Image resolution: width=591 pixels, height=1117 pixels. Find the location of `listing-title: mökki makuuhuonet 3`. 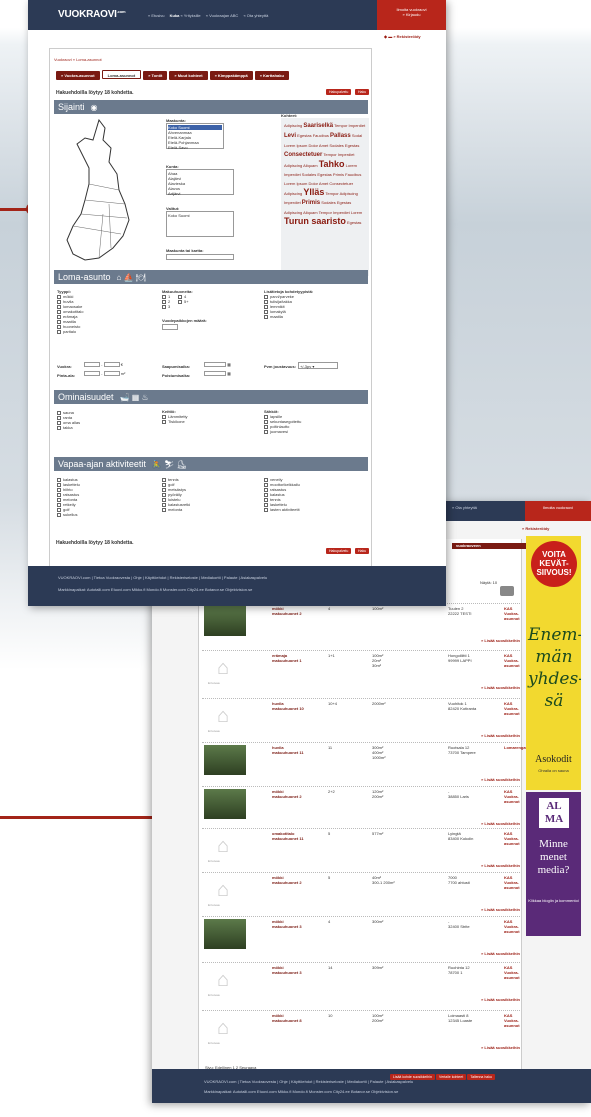

listing-title: mökki makuuhuonet 3 is located at coordinates (287, 924).